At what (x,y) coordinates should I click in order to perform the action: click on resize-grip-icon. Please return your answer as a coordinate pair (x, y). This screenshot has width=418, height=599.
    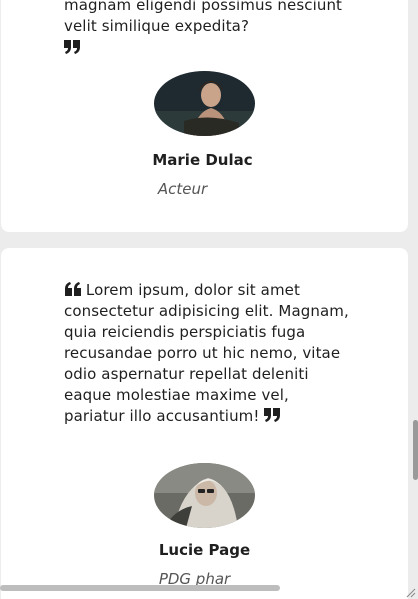
    Looking at the image, I should click on (410, 590).